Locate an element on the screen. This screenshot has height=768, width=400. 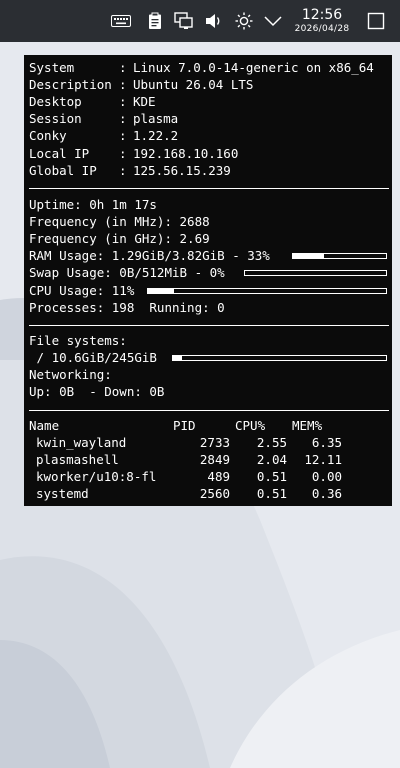
clock: 12:56 2026/04/28 is located at coordinates (322, 21).